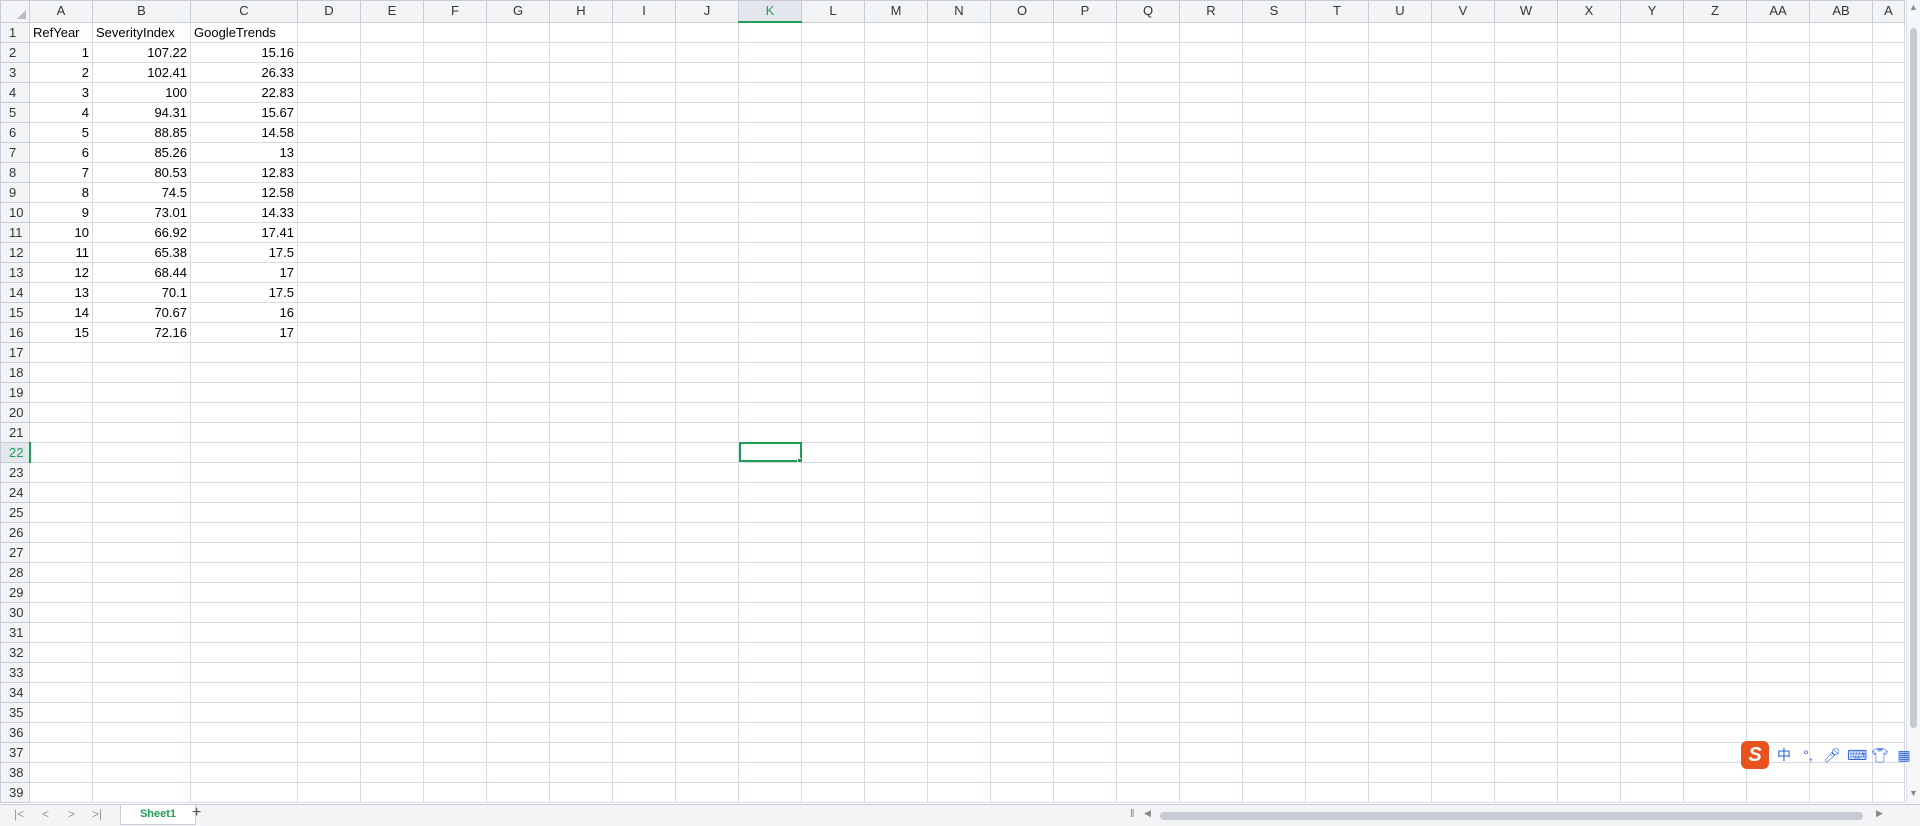 Image resolution: width=1920 pixels, height=826 pixels. I want to click on active-cell, so click(770, 452).